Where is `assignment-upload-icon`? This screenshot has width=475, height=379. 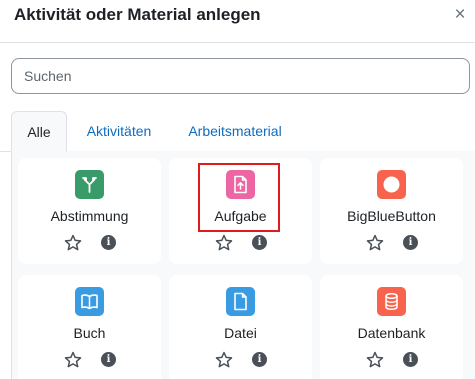
assignment-upload-icon is located at coordinates (240, 184).